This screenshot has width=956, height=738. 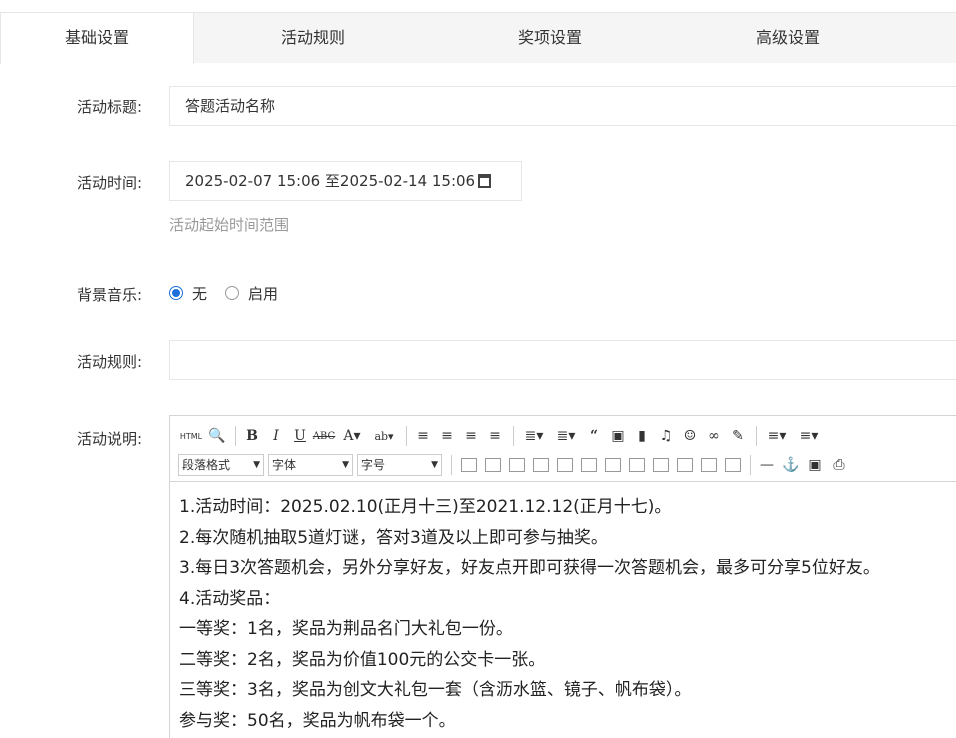 I want to click on strikethrough-icon: ABC, so click(x=324, y=436).